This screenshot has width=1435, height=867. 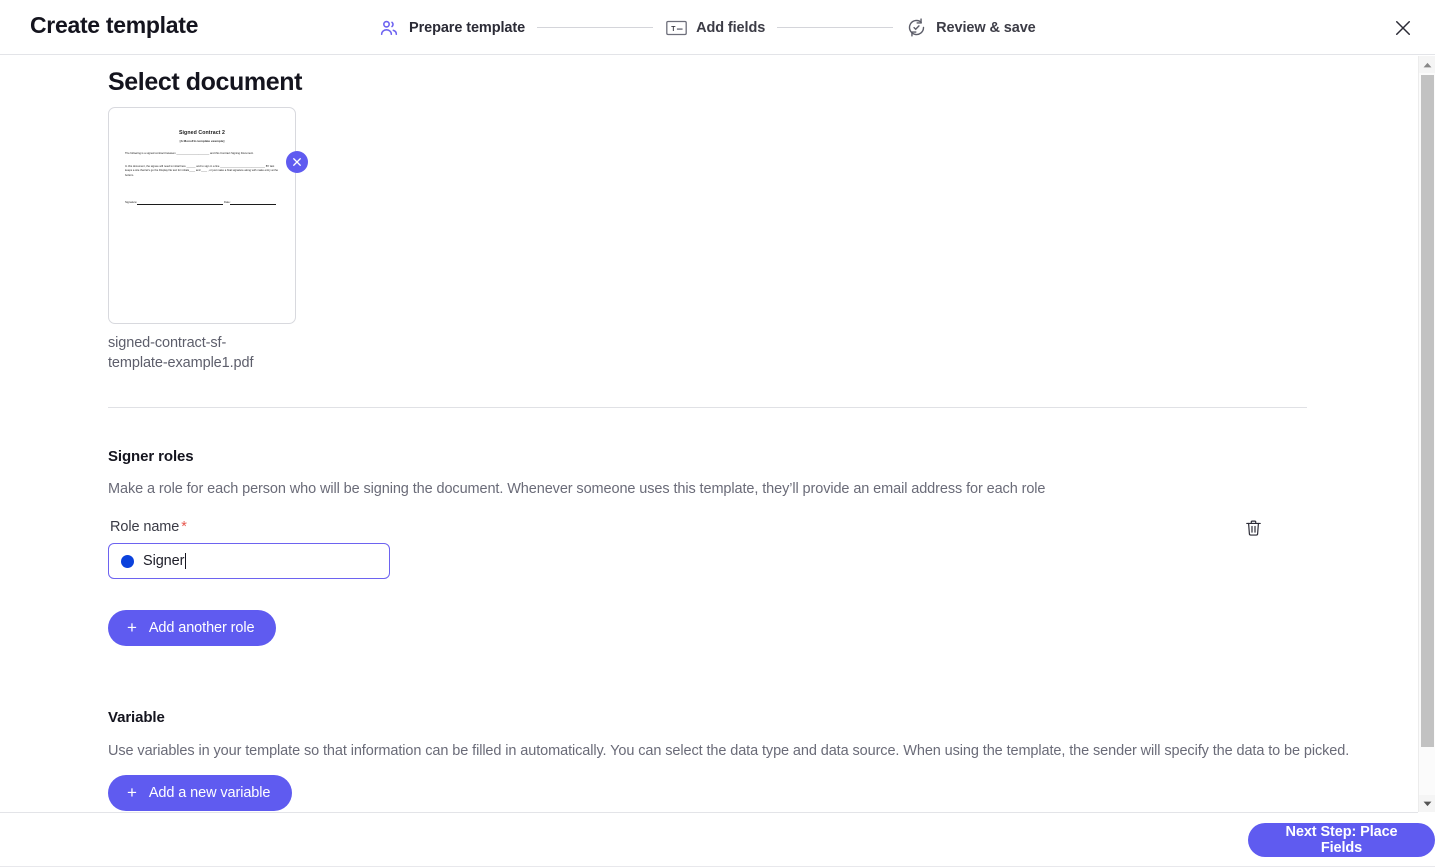 What do you see at coordinates (1253, 528) in the screenshot?
I see `trash-icon` at bounding box center [1253, 528].